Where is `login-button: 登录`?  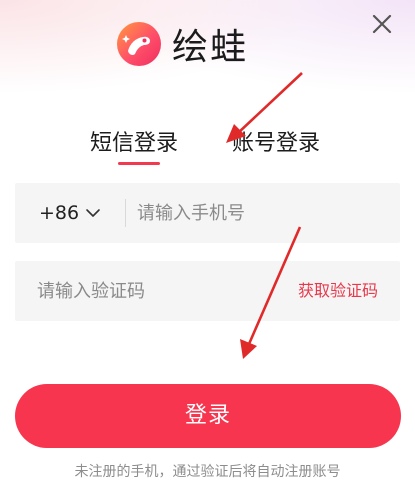
login-button: 登录 is located at coordinates (208, 416).